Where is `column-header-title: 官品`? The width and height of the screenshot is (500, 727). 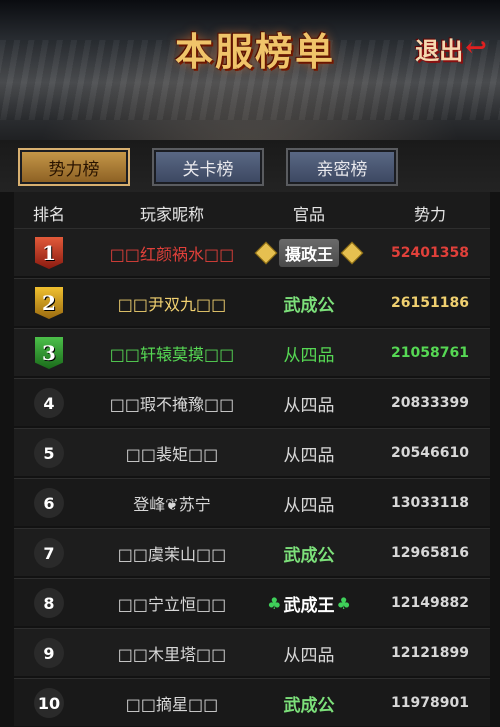
column-header-title: 官品 is located at coordinates (309, 214).